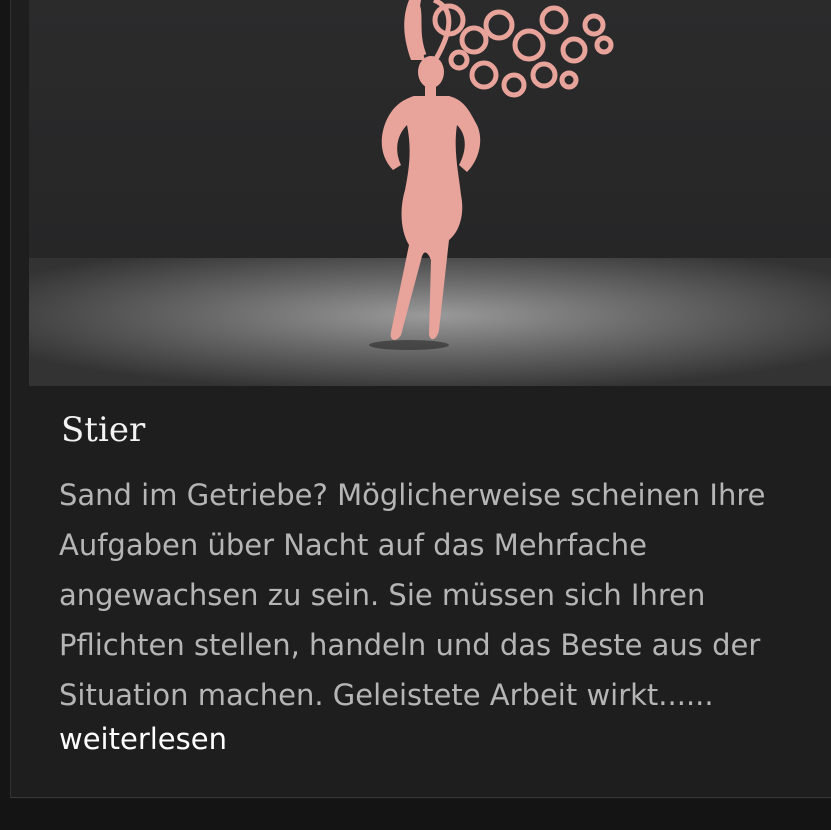 The width and height of the screenshot is (831, 830). I want to click on read-more-link: weiterlesen, so click(143, 739).